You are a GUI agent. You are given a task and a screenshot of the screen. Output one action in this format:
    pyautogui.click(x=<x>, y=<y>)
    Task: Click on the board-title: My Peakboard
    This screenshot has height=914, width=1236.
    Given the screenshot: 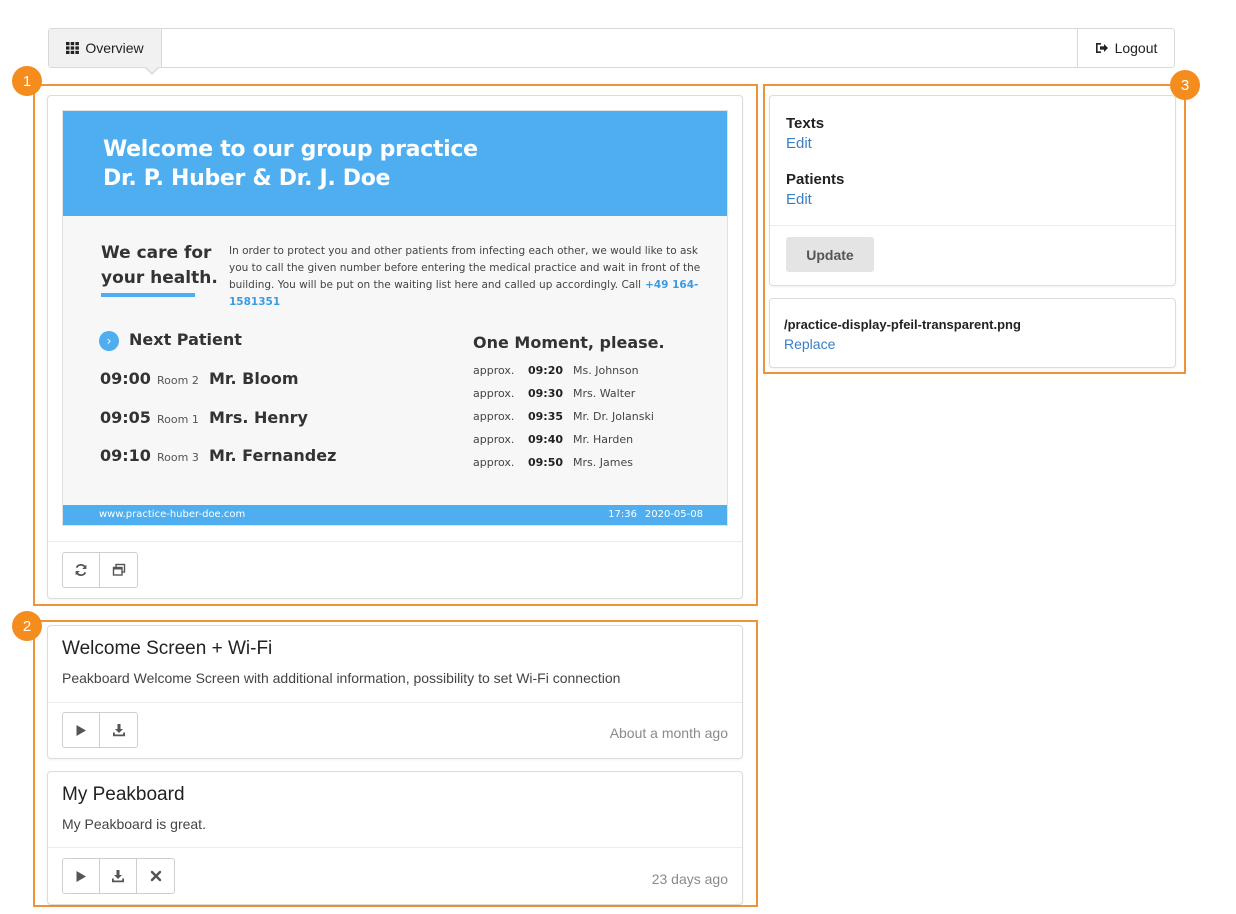 What is the action you would take?
    pyautogui.click(x=123, y=794)
    